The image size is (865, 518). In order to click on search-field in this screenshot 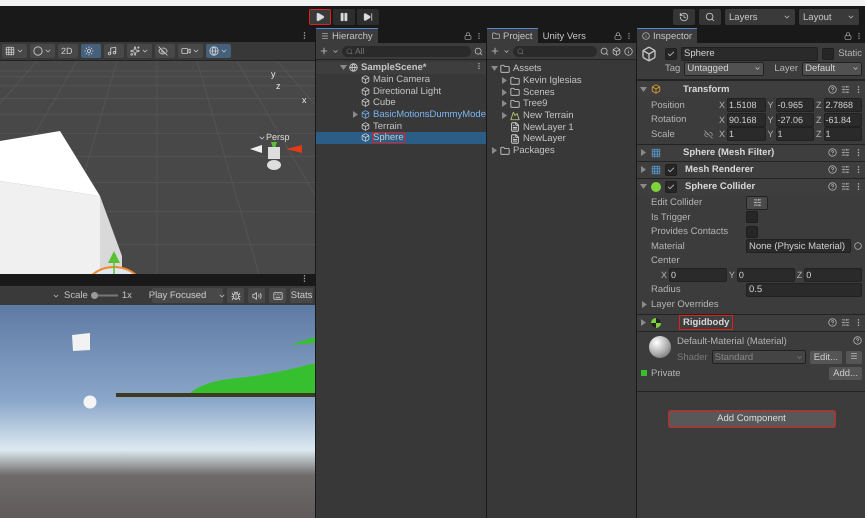, I will do `click(555, 51)`.